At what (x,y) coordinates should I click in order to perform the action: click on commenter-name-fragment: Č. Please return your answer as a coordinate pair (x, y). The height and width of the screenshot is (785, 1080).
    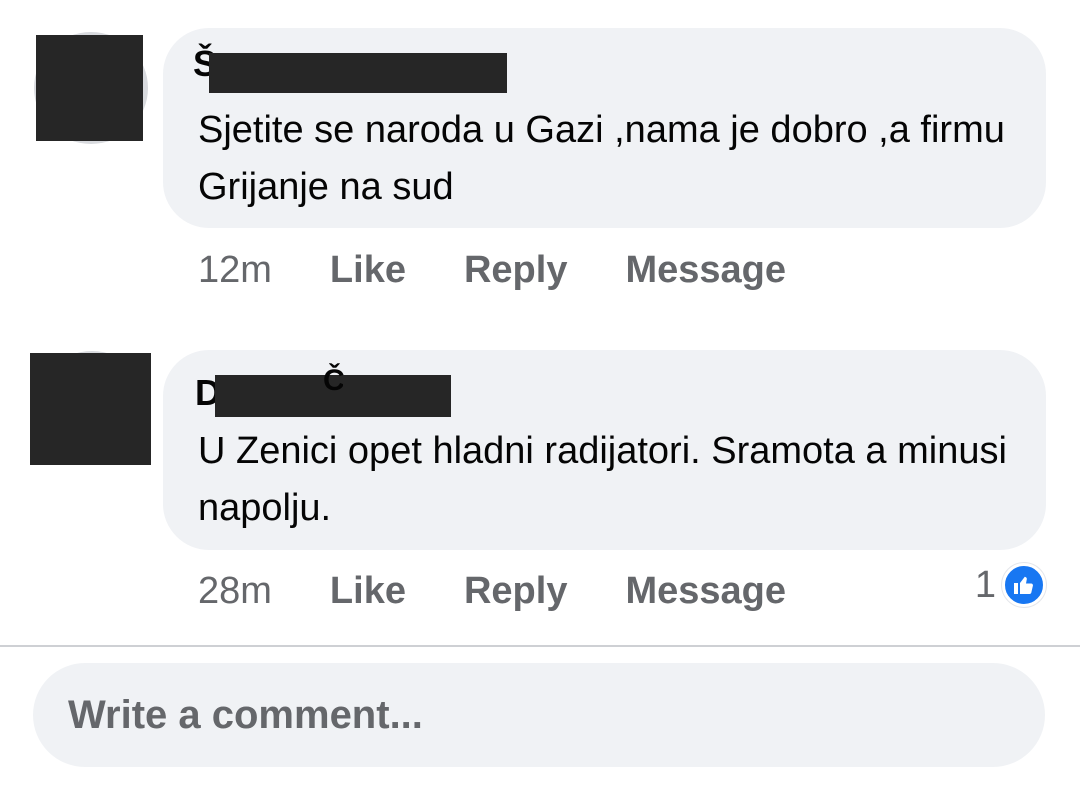
    Looking at the image, I should click on (334, 380).